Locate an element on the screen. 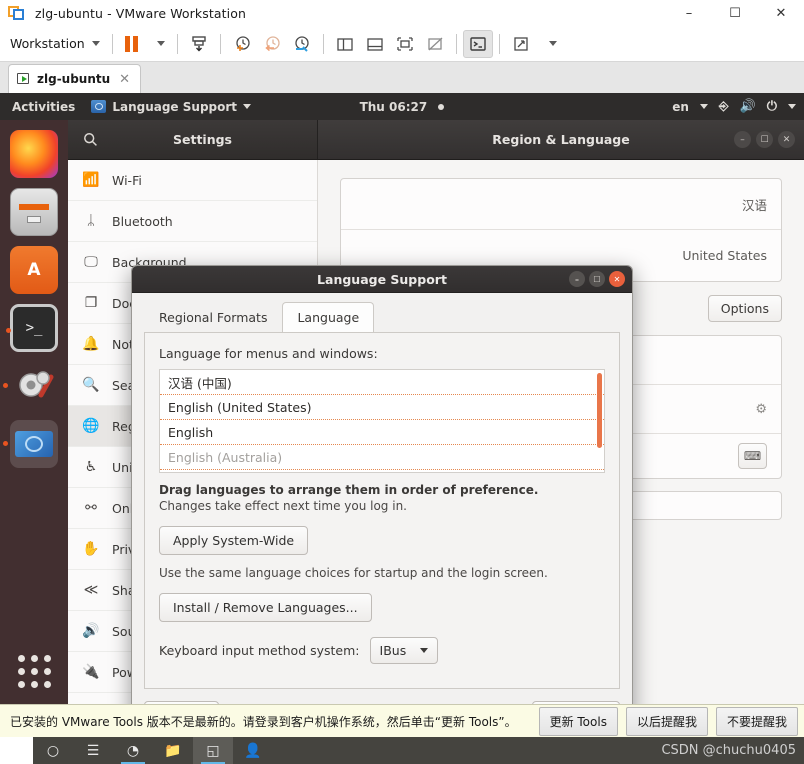 This screenshot has height=764, width=804. hide-console-view-icon is located at coordinates (435, 43).